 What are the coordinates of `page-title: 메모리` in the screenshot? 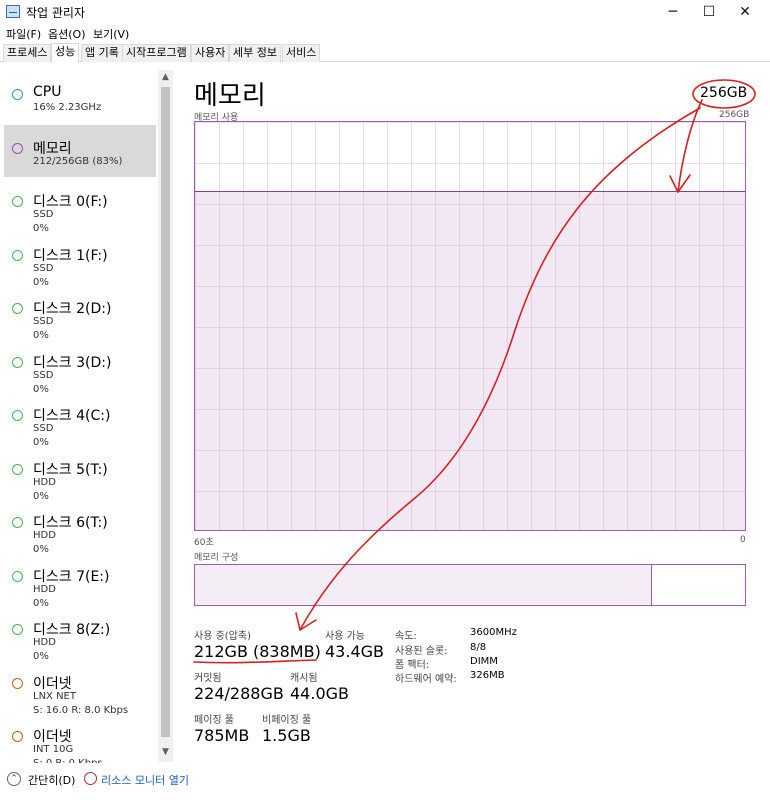 It's located at (230, 96).